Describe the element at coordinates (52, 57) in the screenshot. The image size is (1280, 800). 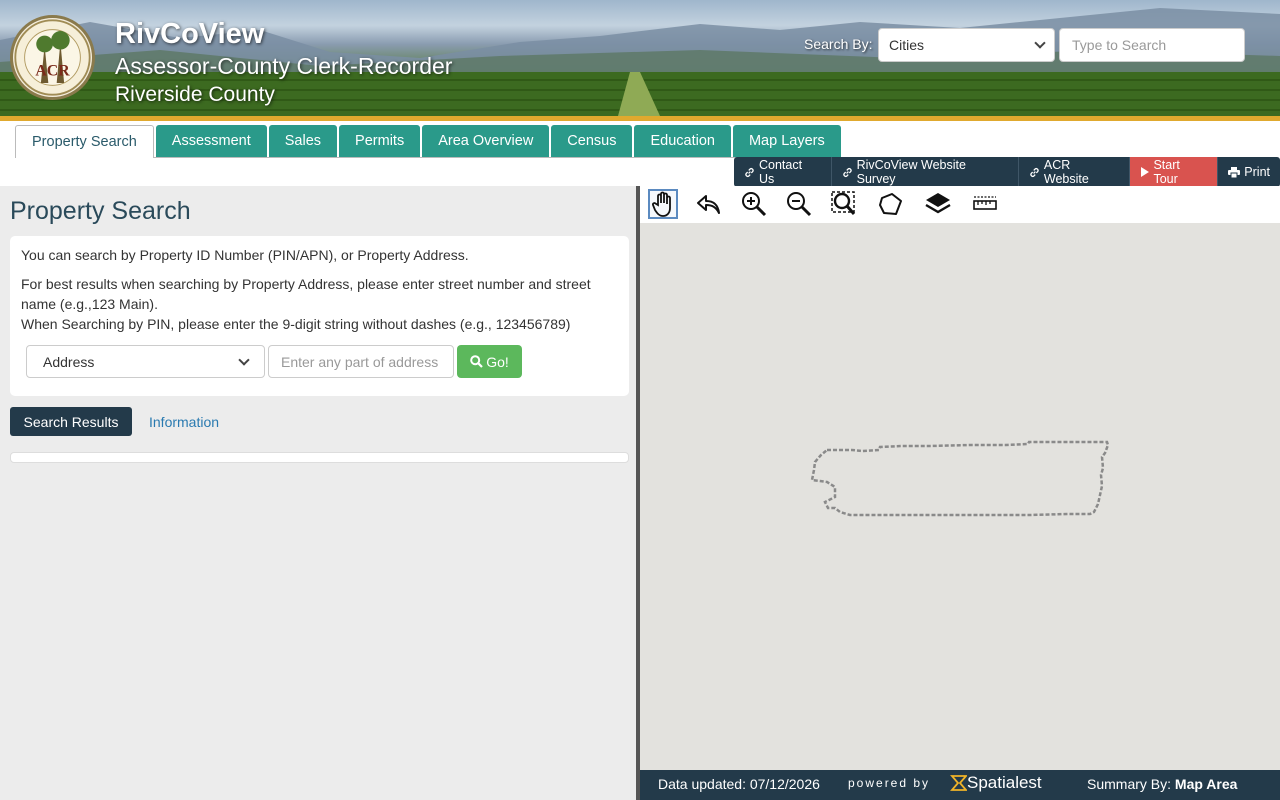
I see `acr-seal-logo: ACR` at that location.